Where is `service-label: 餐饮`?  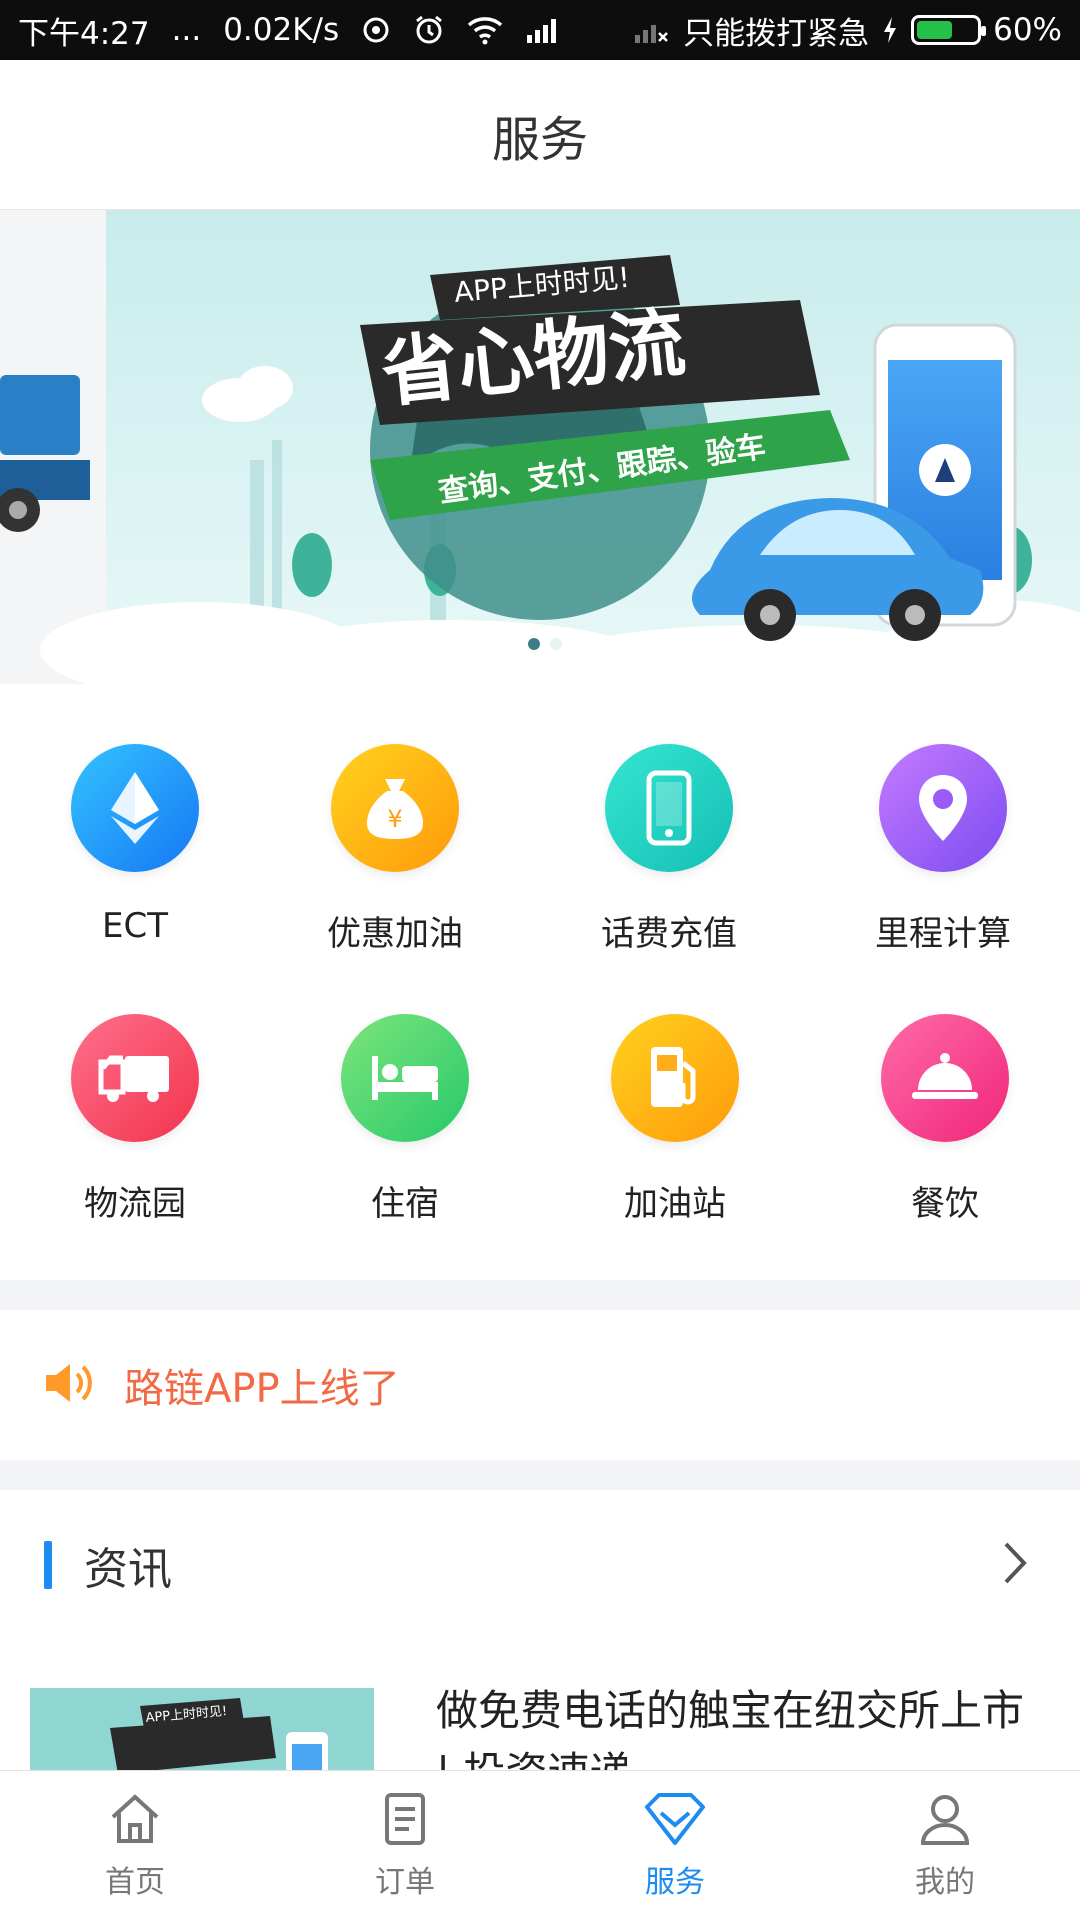
service-label: 餐饮 is located at coordinates (945, 1204).